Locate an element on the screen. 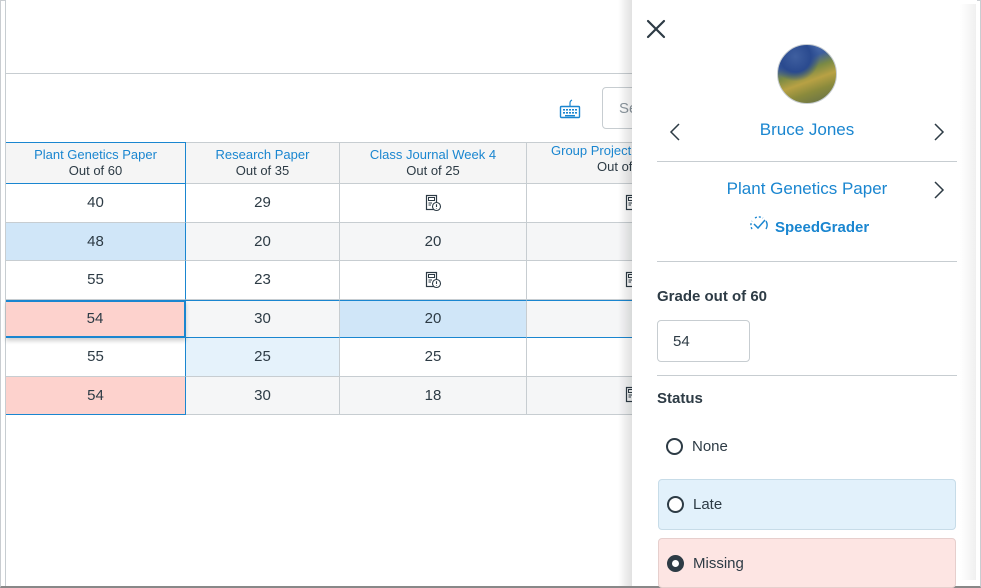 This screenshot has width=981, height=588. grade-value: 48 is located at coordinates (95, 241).